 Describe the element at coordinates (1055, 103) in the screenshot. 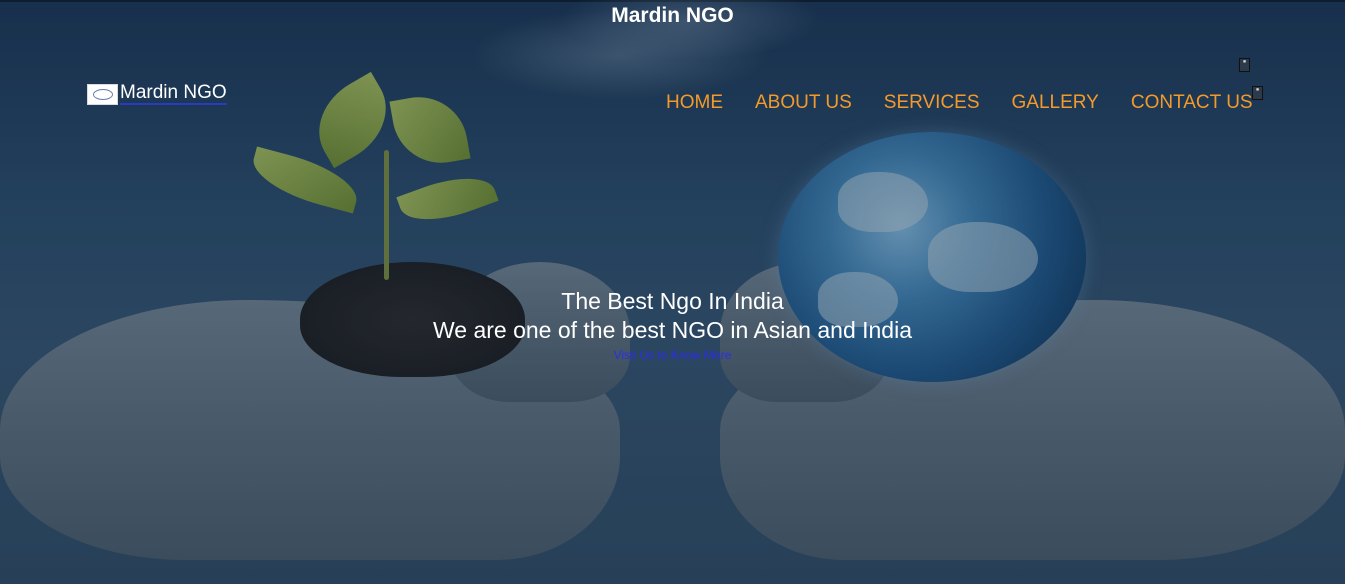

I see `nav-gallery: GALLERY` at that location.